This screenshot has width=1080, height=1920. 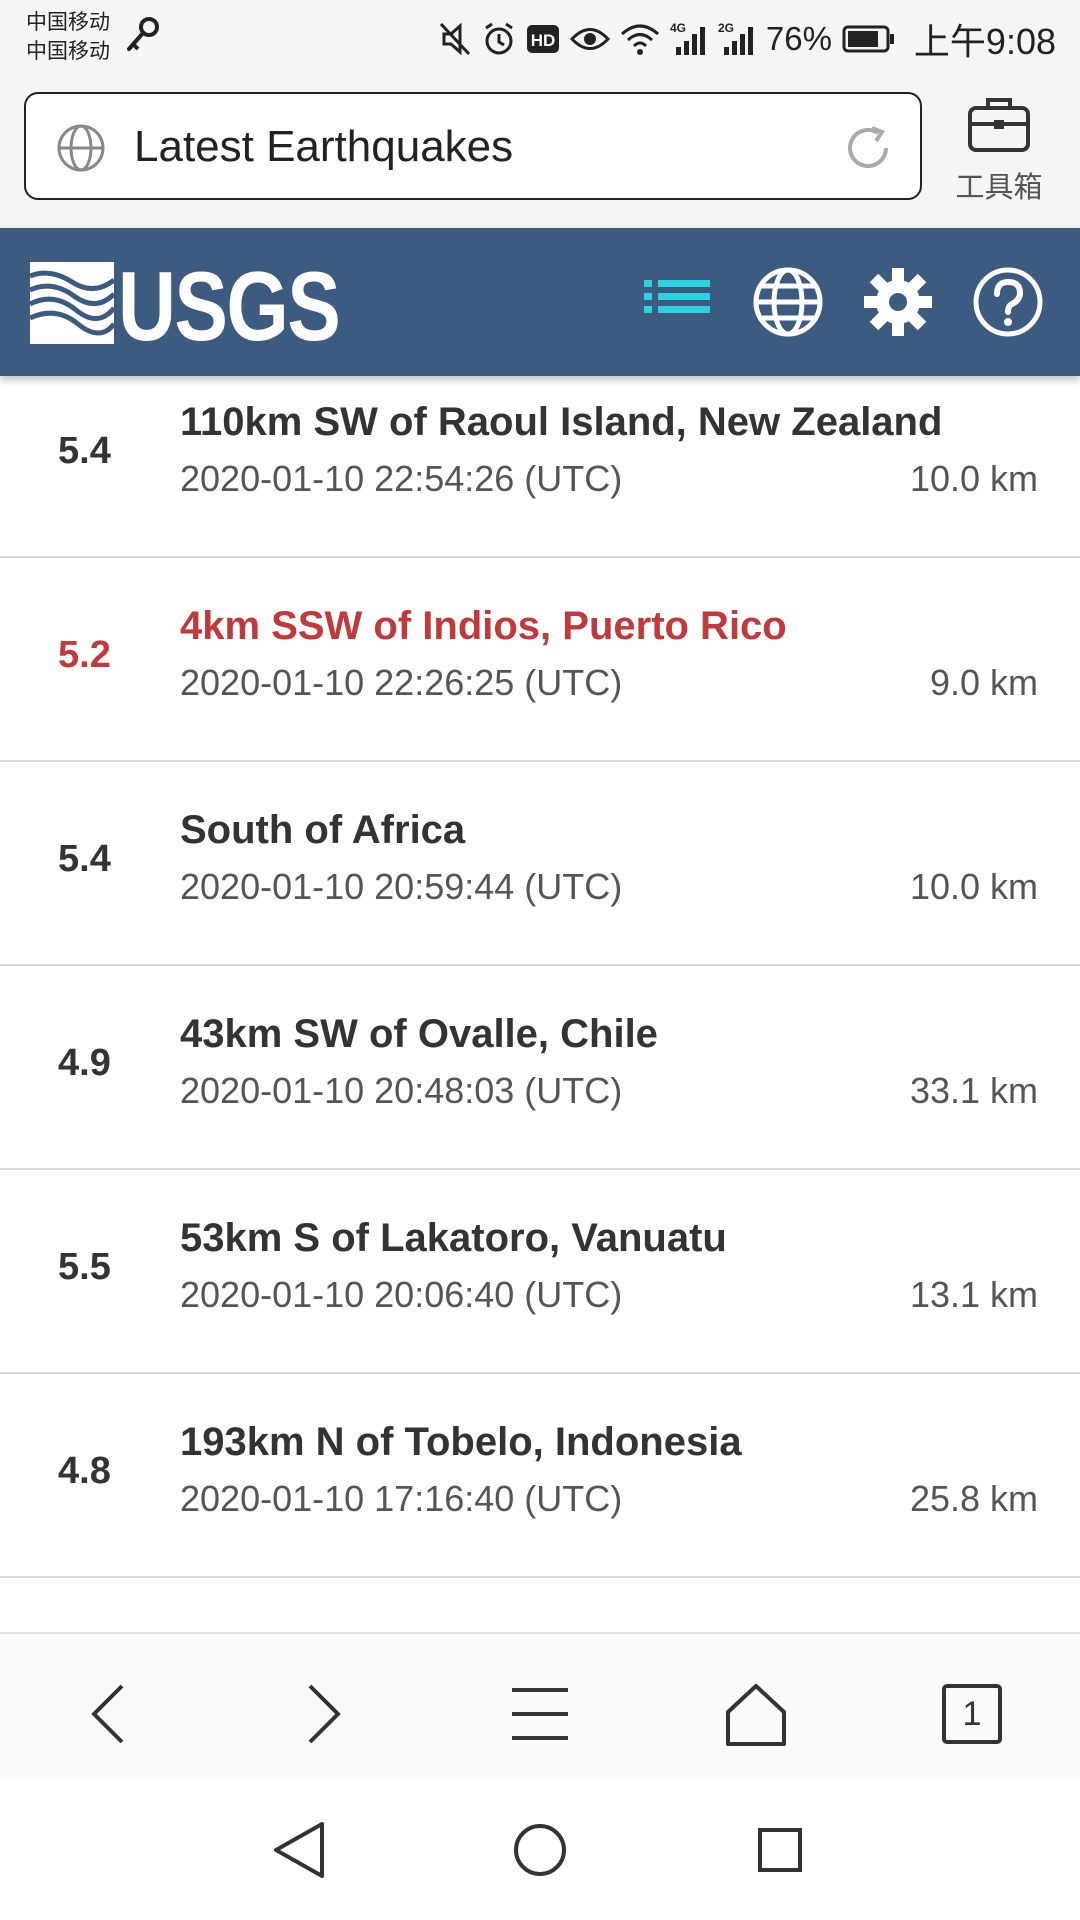 I want to click on status-icons: HD 4G 2G 76% 上午9:08, so click(x=747, y=39).